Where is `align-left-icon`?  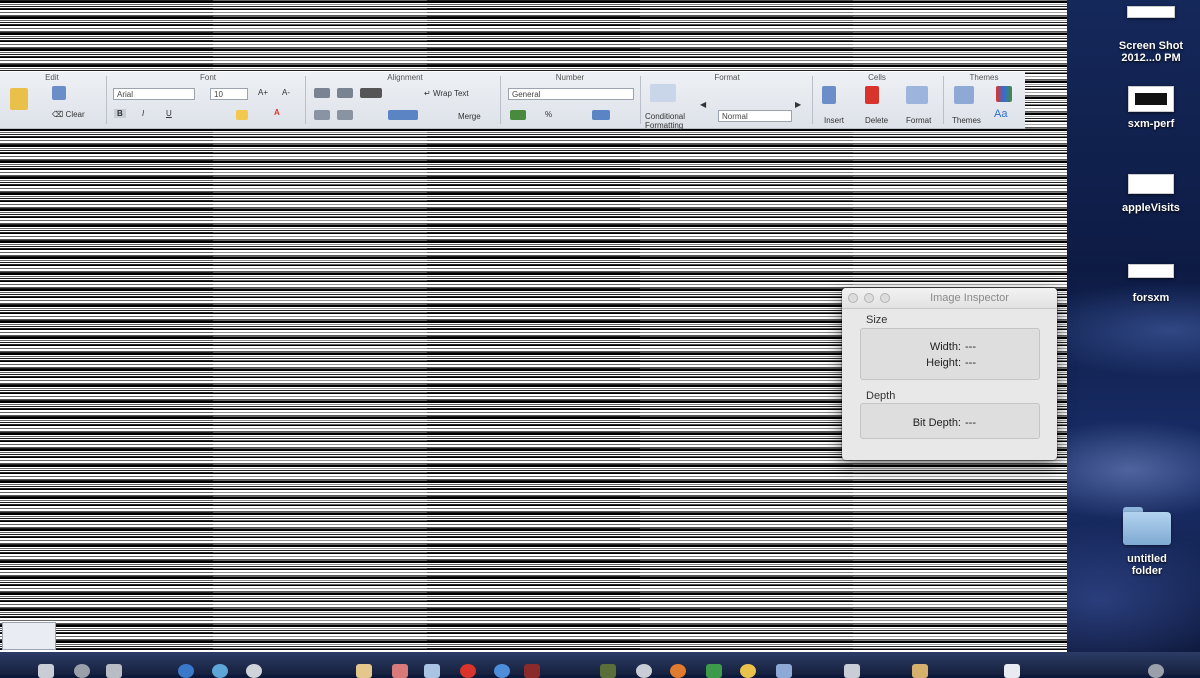
align-left-icon is located at coordinates (322, 115).